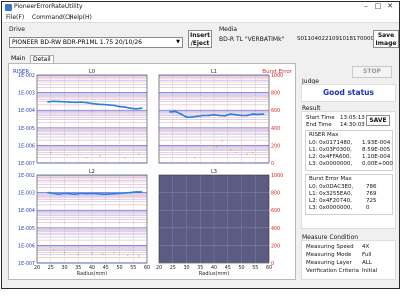 The image size is (402, 304). What do you see at coordinates (331, 194) in the screenshot?
I see `burst-max-l1-addr: L1: 0x3255EA0,` at bounding box center [331, 194].